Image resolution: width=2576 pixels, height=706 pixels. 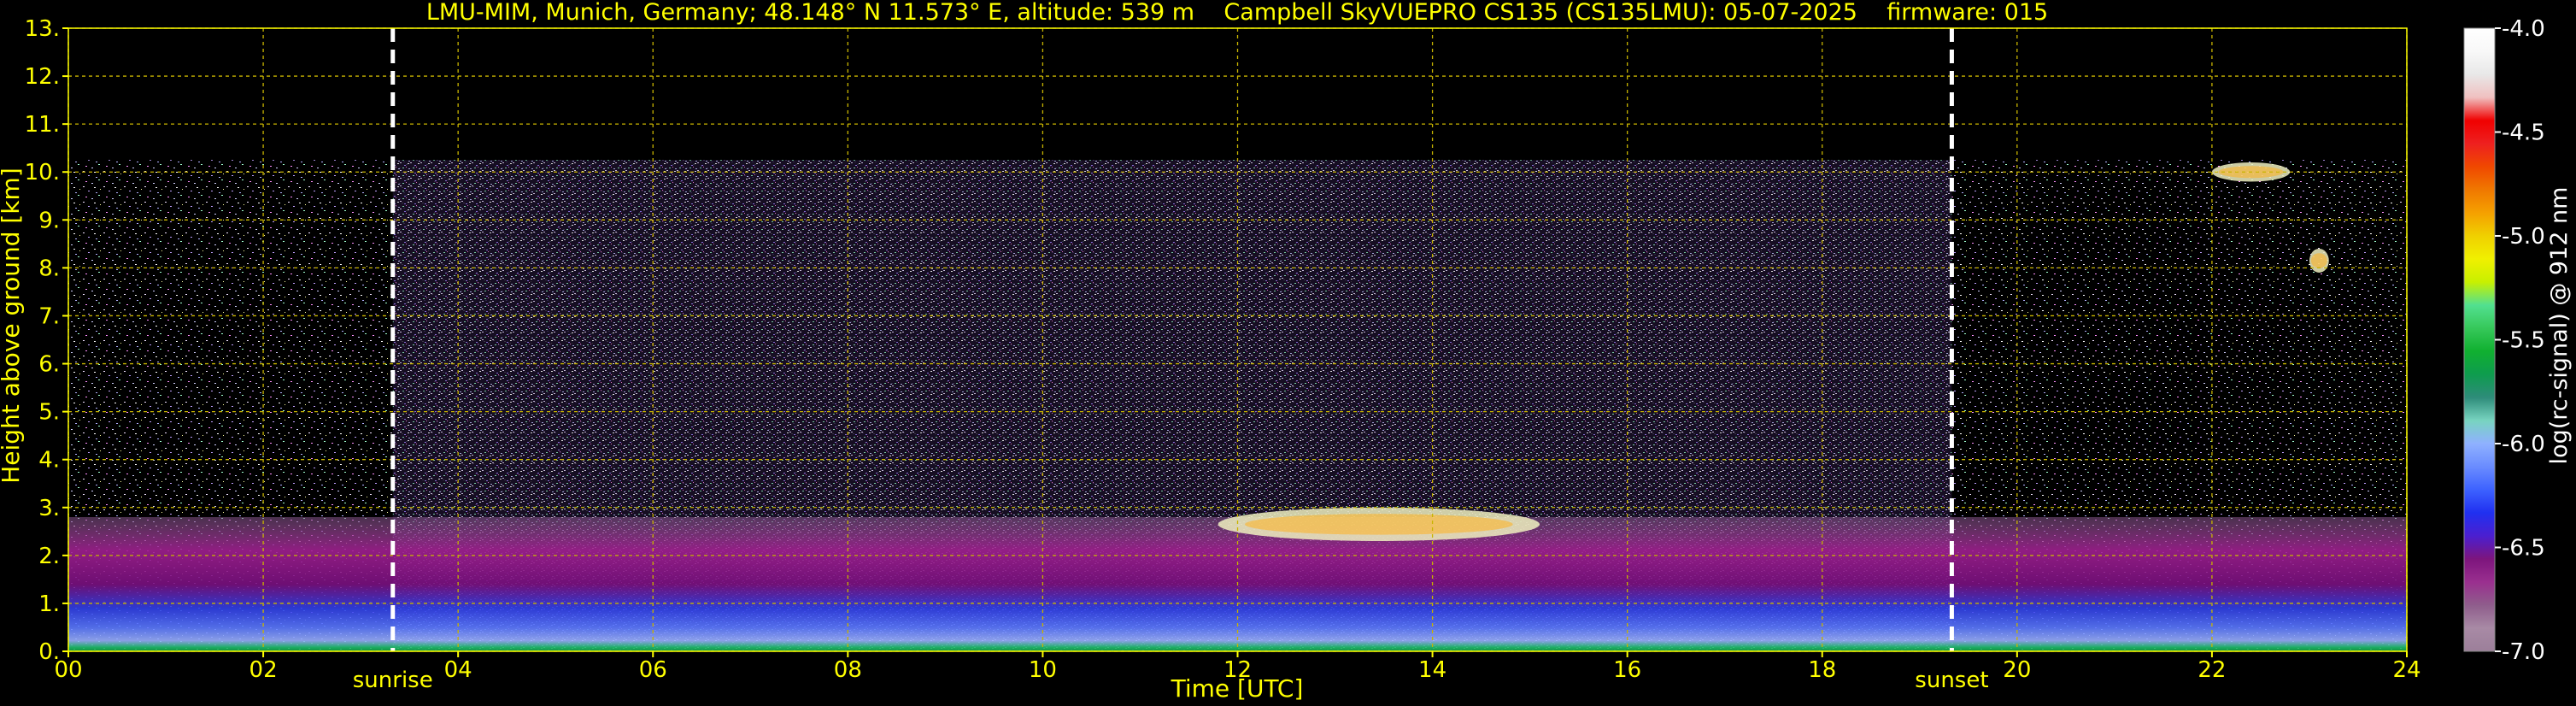 I want to click on colorbar: -4.0 -4.5 -5.0 -5.5 -6.0 -6.5 -7.0, so click(x=2504, y=340).